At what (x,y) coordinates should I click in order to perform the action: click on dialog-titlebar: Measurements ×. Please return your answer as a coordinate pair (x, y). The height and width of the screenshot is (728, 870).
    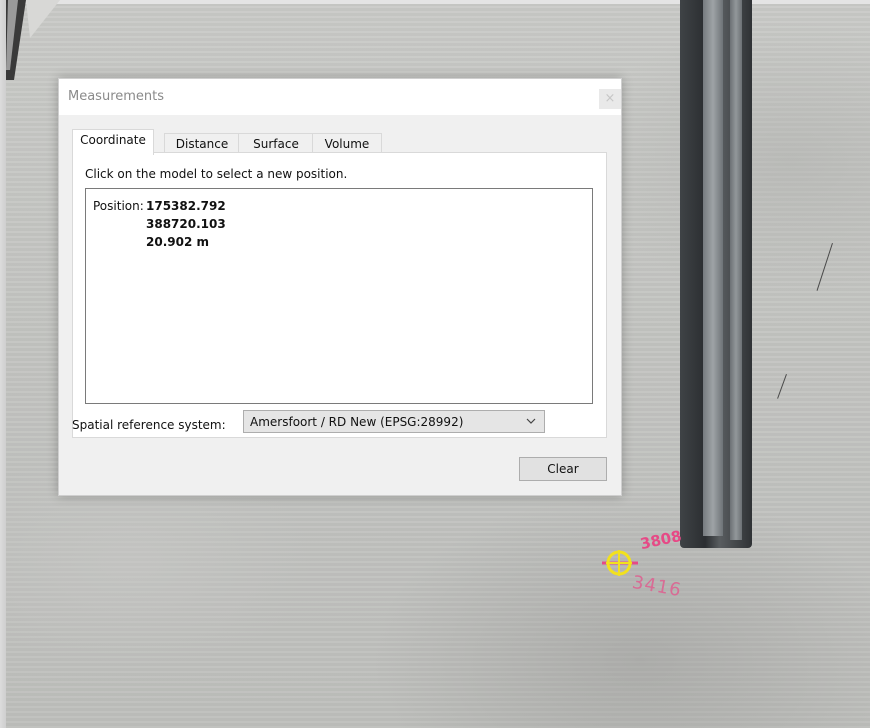
    Looking at the image, I should click on (340, 97).